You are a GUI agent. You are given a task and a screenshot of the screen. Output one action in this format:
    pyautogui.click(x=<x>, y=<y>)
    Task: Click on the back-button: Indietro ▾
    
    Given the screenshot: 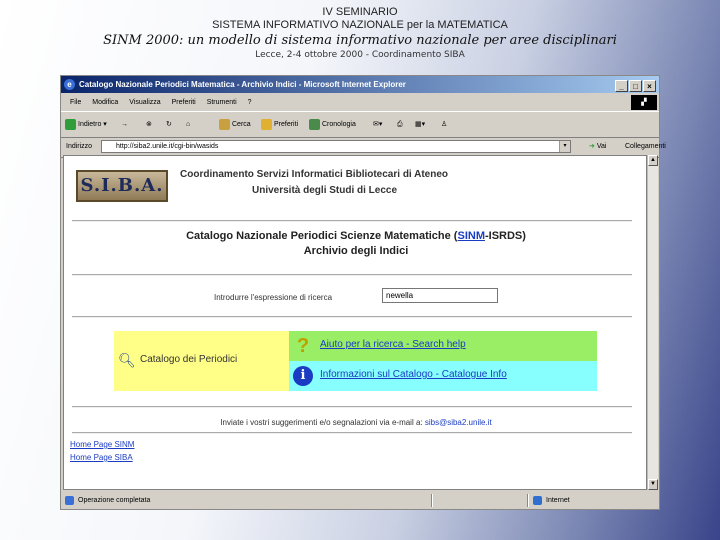 What is the action you would take?
    pyautogui.click(x=86, y=124)
    